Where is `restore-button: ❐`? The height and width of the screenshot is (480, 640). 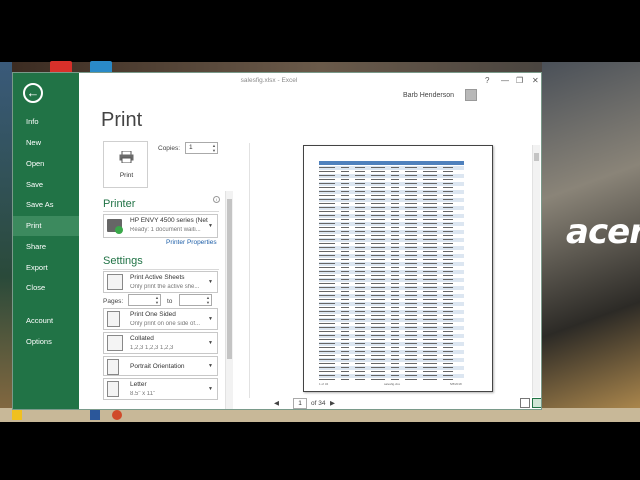
restore-button: ❐ is located at coordinates (519, 80).